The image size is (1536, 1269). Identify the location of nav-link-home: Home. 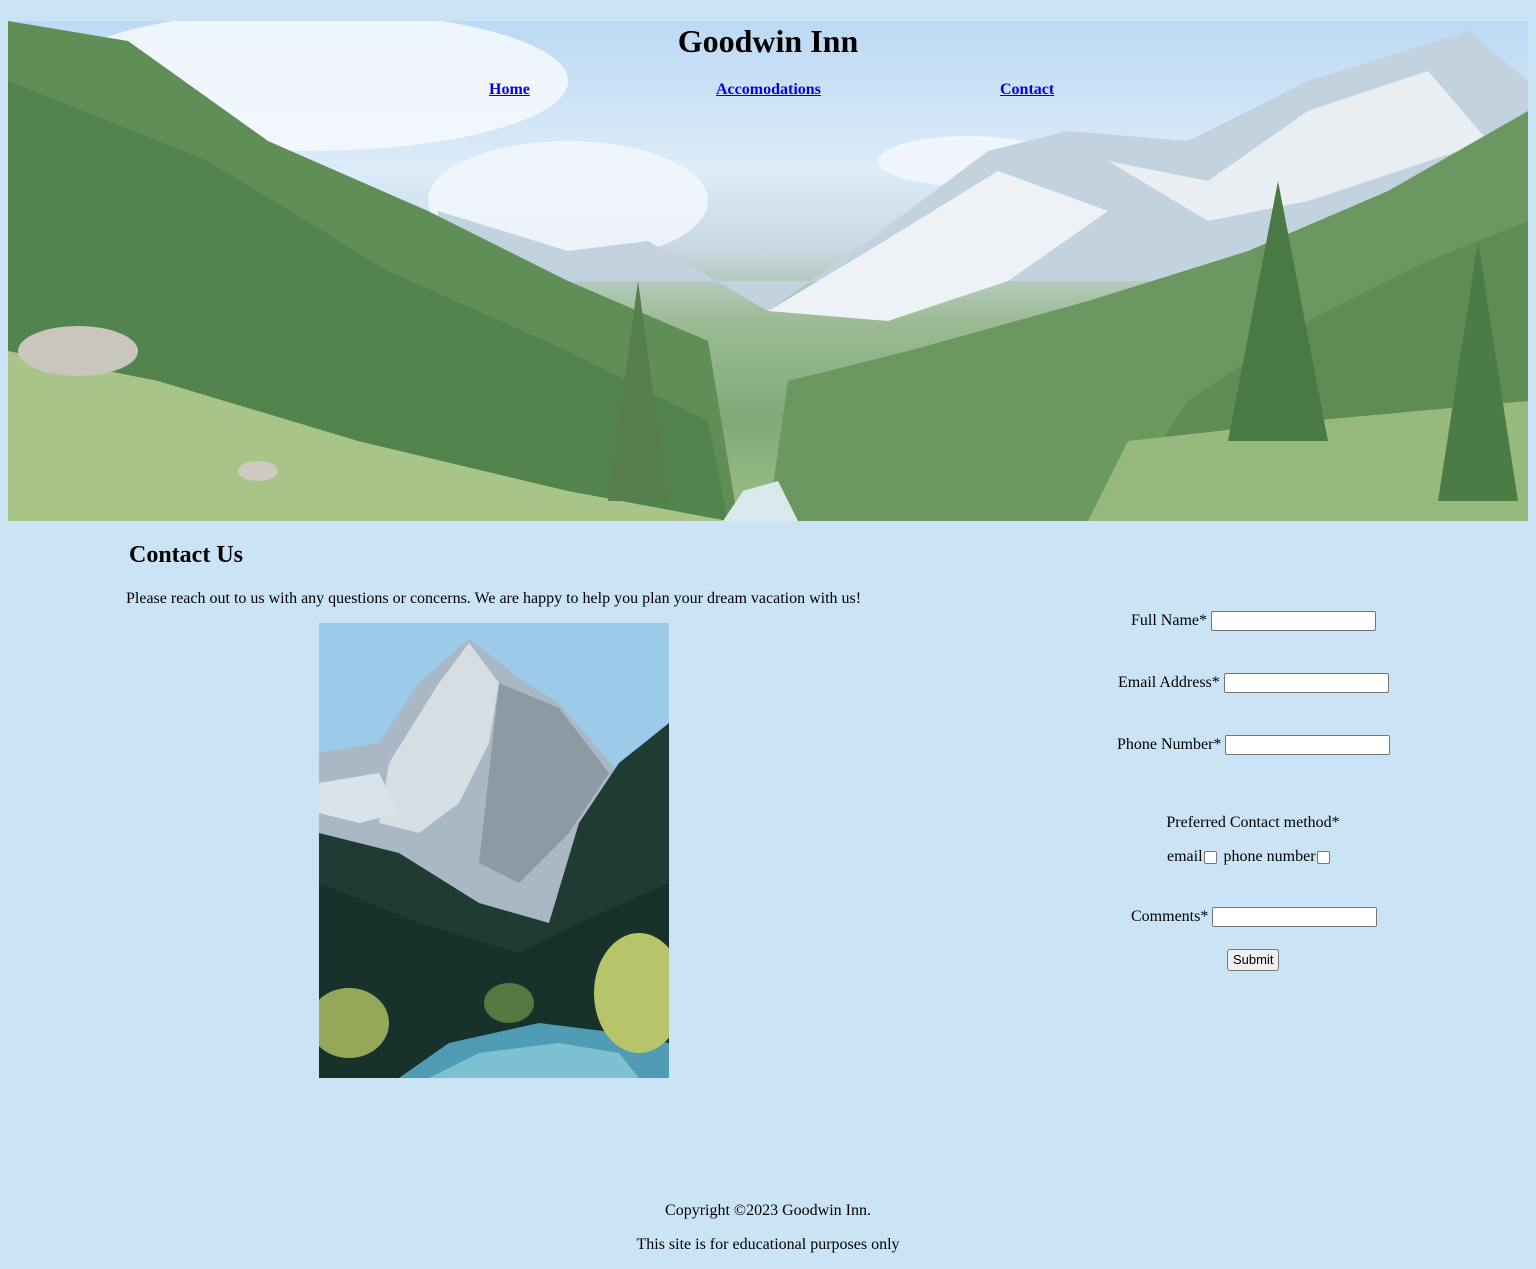
(509, 90).